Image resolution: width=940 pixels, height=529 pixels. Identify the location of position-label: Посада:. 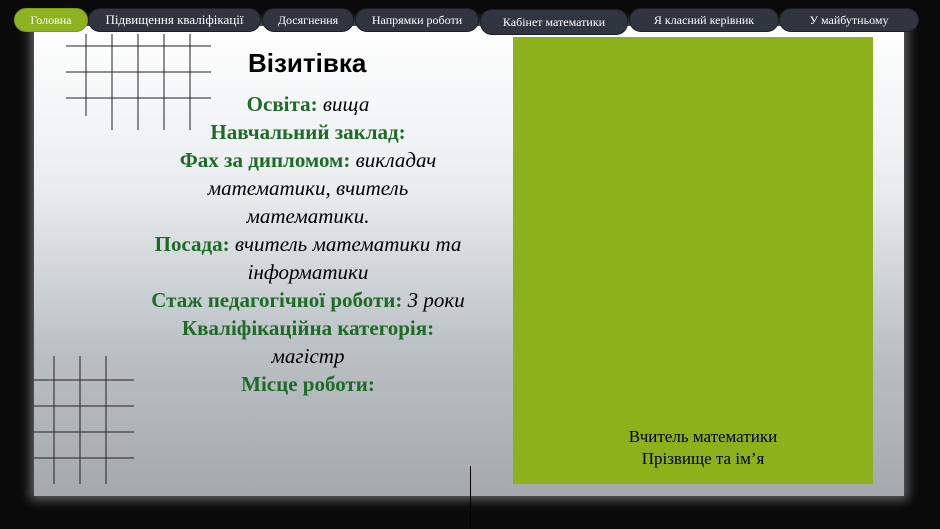
(192, 244).